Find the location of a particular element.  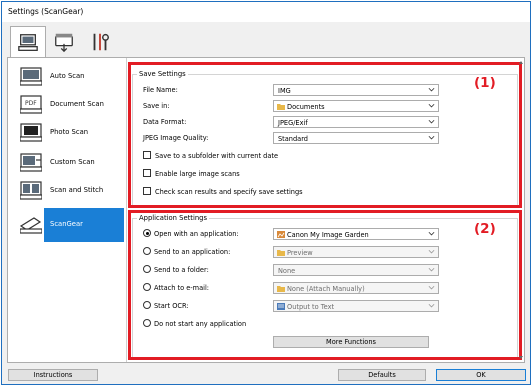

footer-bar: Instructions Defaults OK is located at coordinates (266, 375).